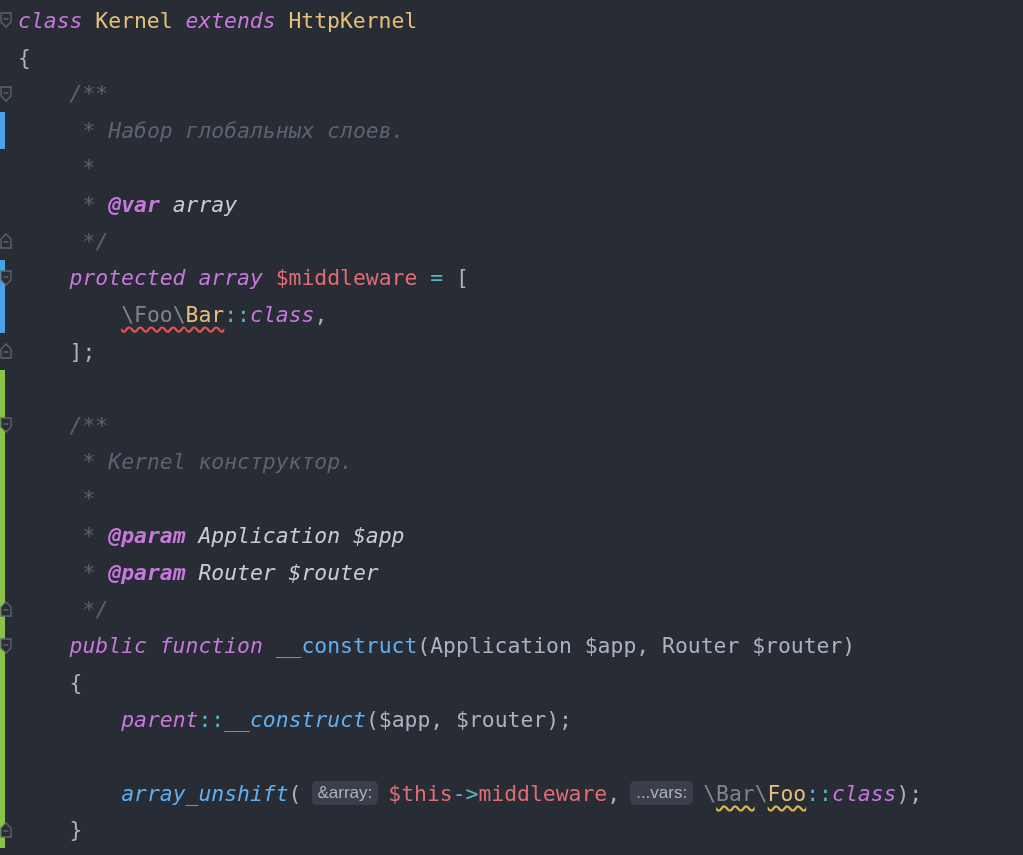  What do you see at coordinates (82, 352) in the screenshot?
I see `code-text: ];` at bounding box center [82, 352].